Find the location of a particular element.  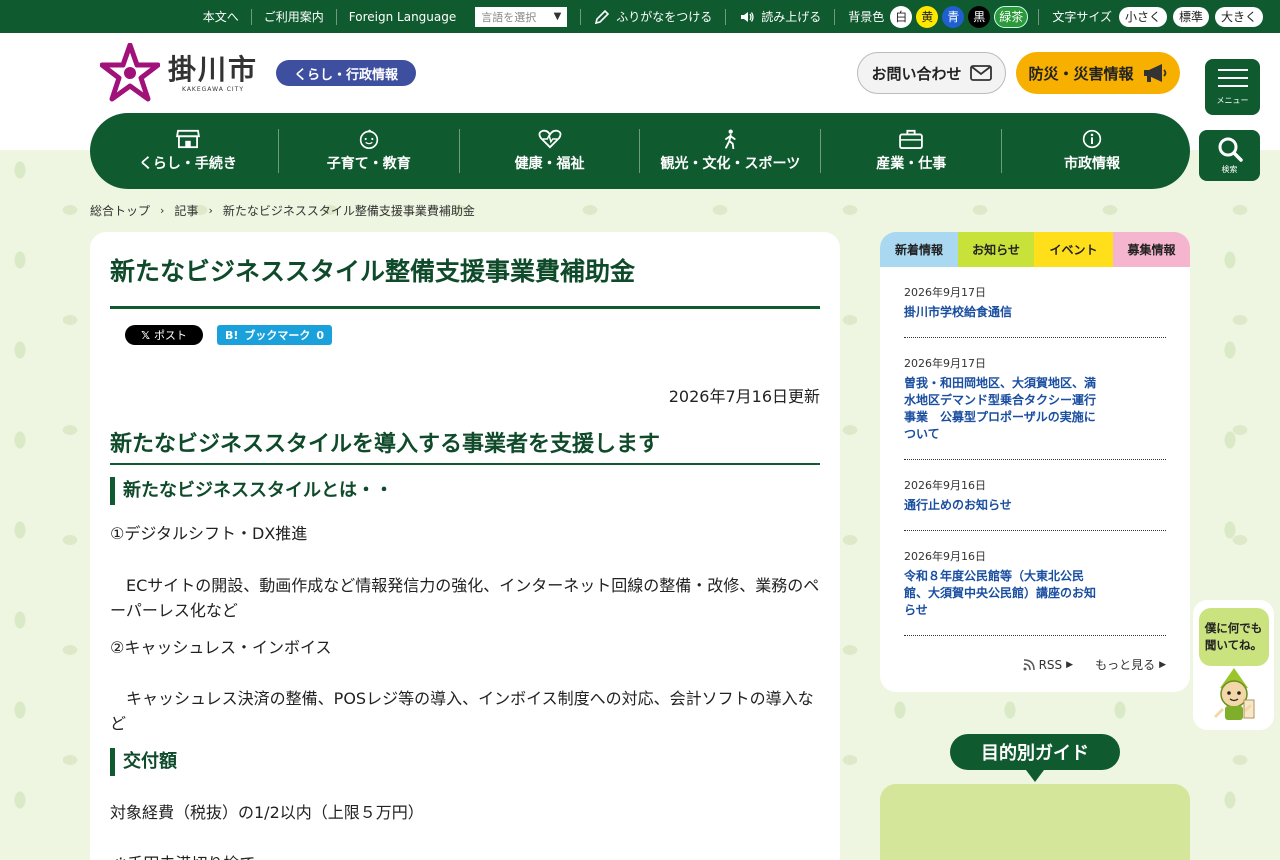

font-large-button: 大きく is located at coordinates (1238, 16).